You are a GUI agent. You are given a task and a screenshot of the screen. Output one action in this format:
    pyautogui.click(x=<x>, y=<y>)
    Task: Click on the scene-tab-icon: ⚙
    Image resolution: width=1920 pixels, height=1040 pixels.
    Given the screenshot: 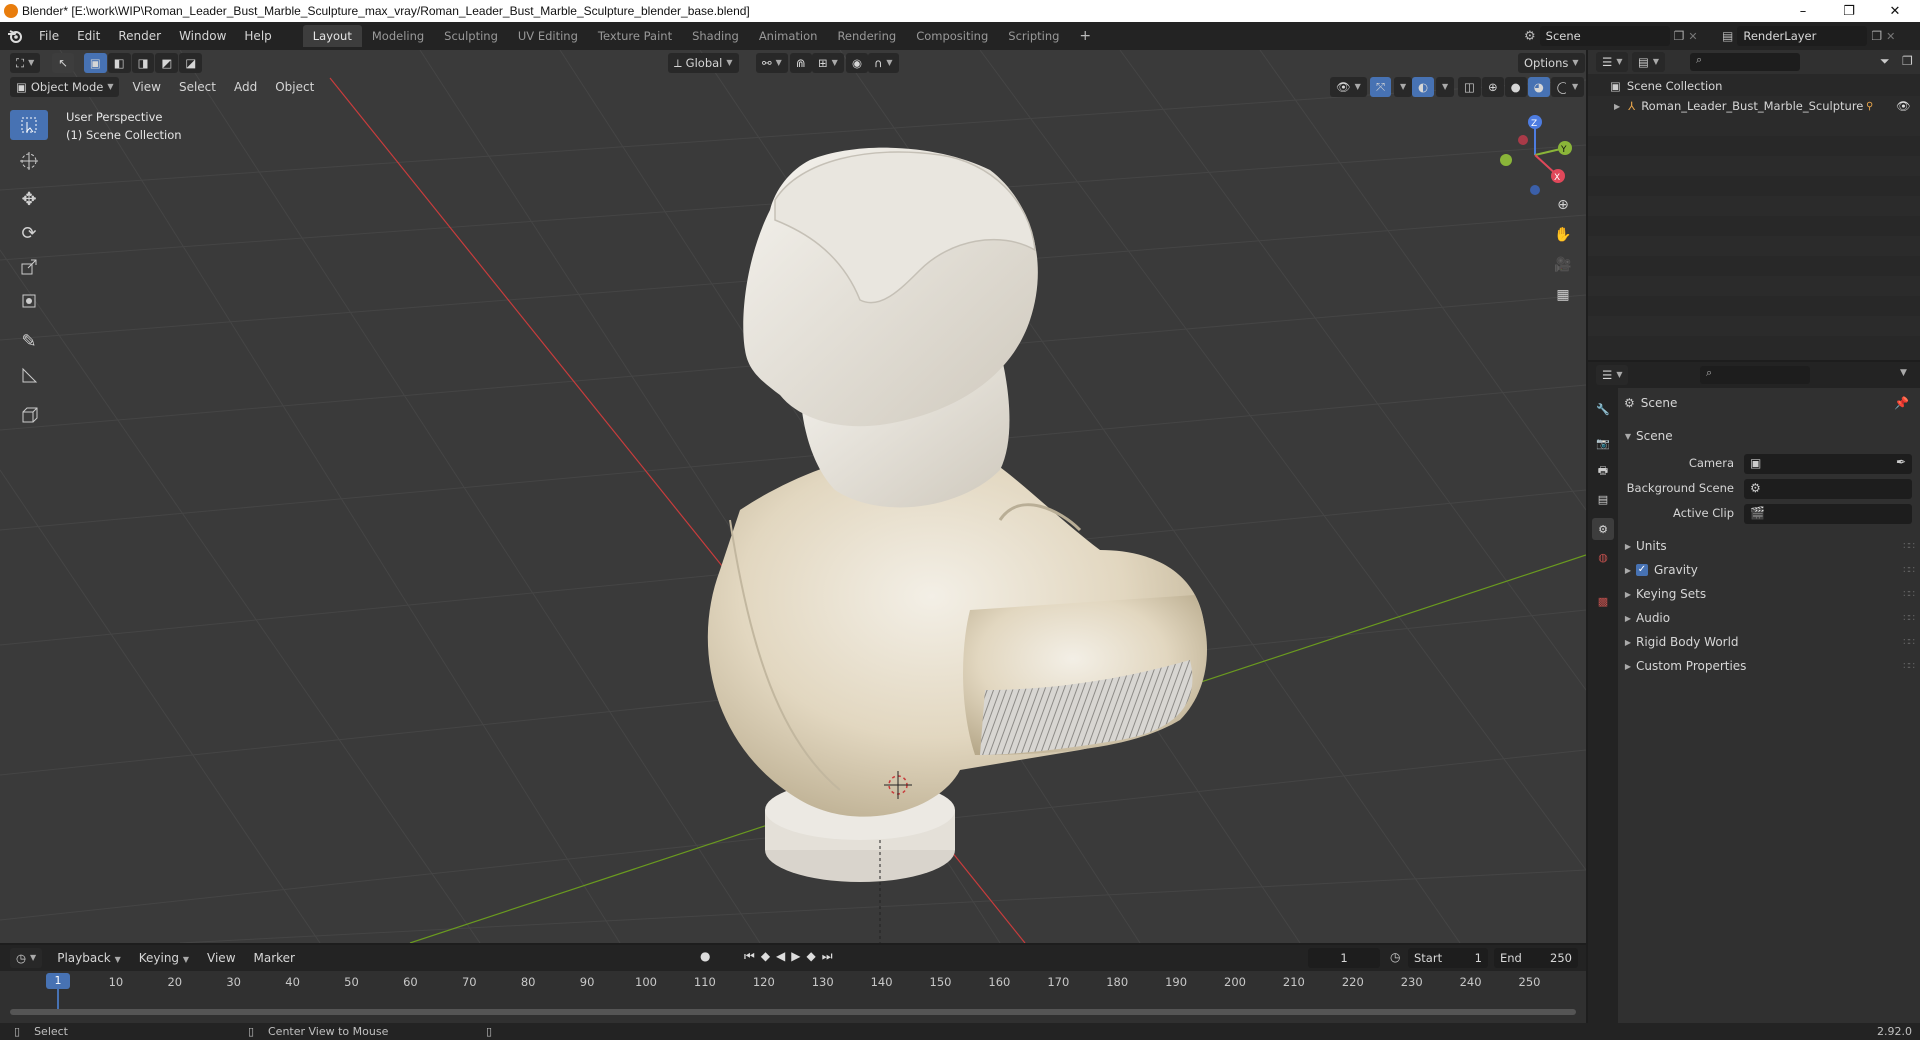 What is the action you would take?
    pyautogui.click(x=1603, y=529)
    